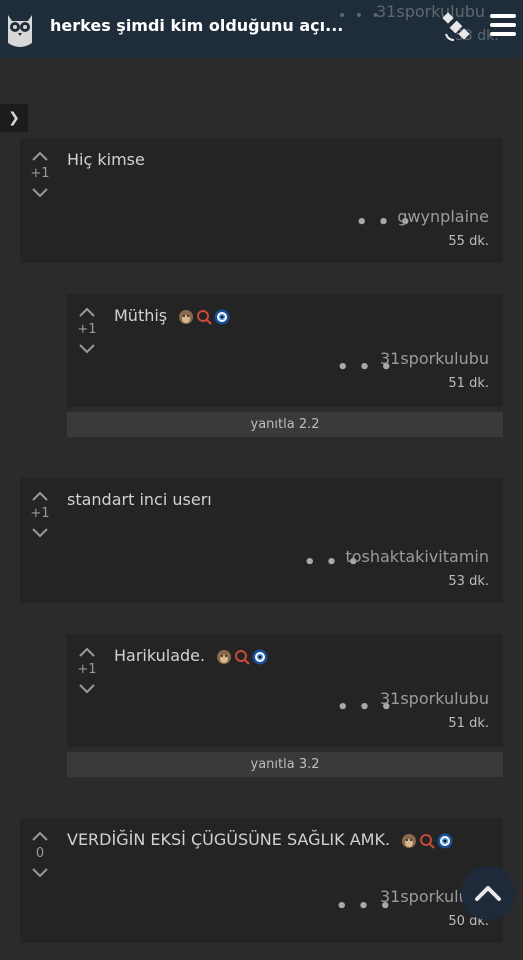 This screenshot has width=523, height=960. What do you see at coordinates (160, 655) in the screenshot?
I see `comment-text: Harikulade.` at bounding box center [160, 655].